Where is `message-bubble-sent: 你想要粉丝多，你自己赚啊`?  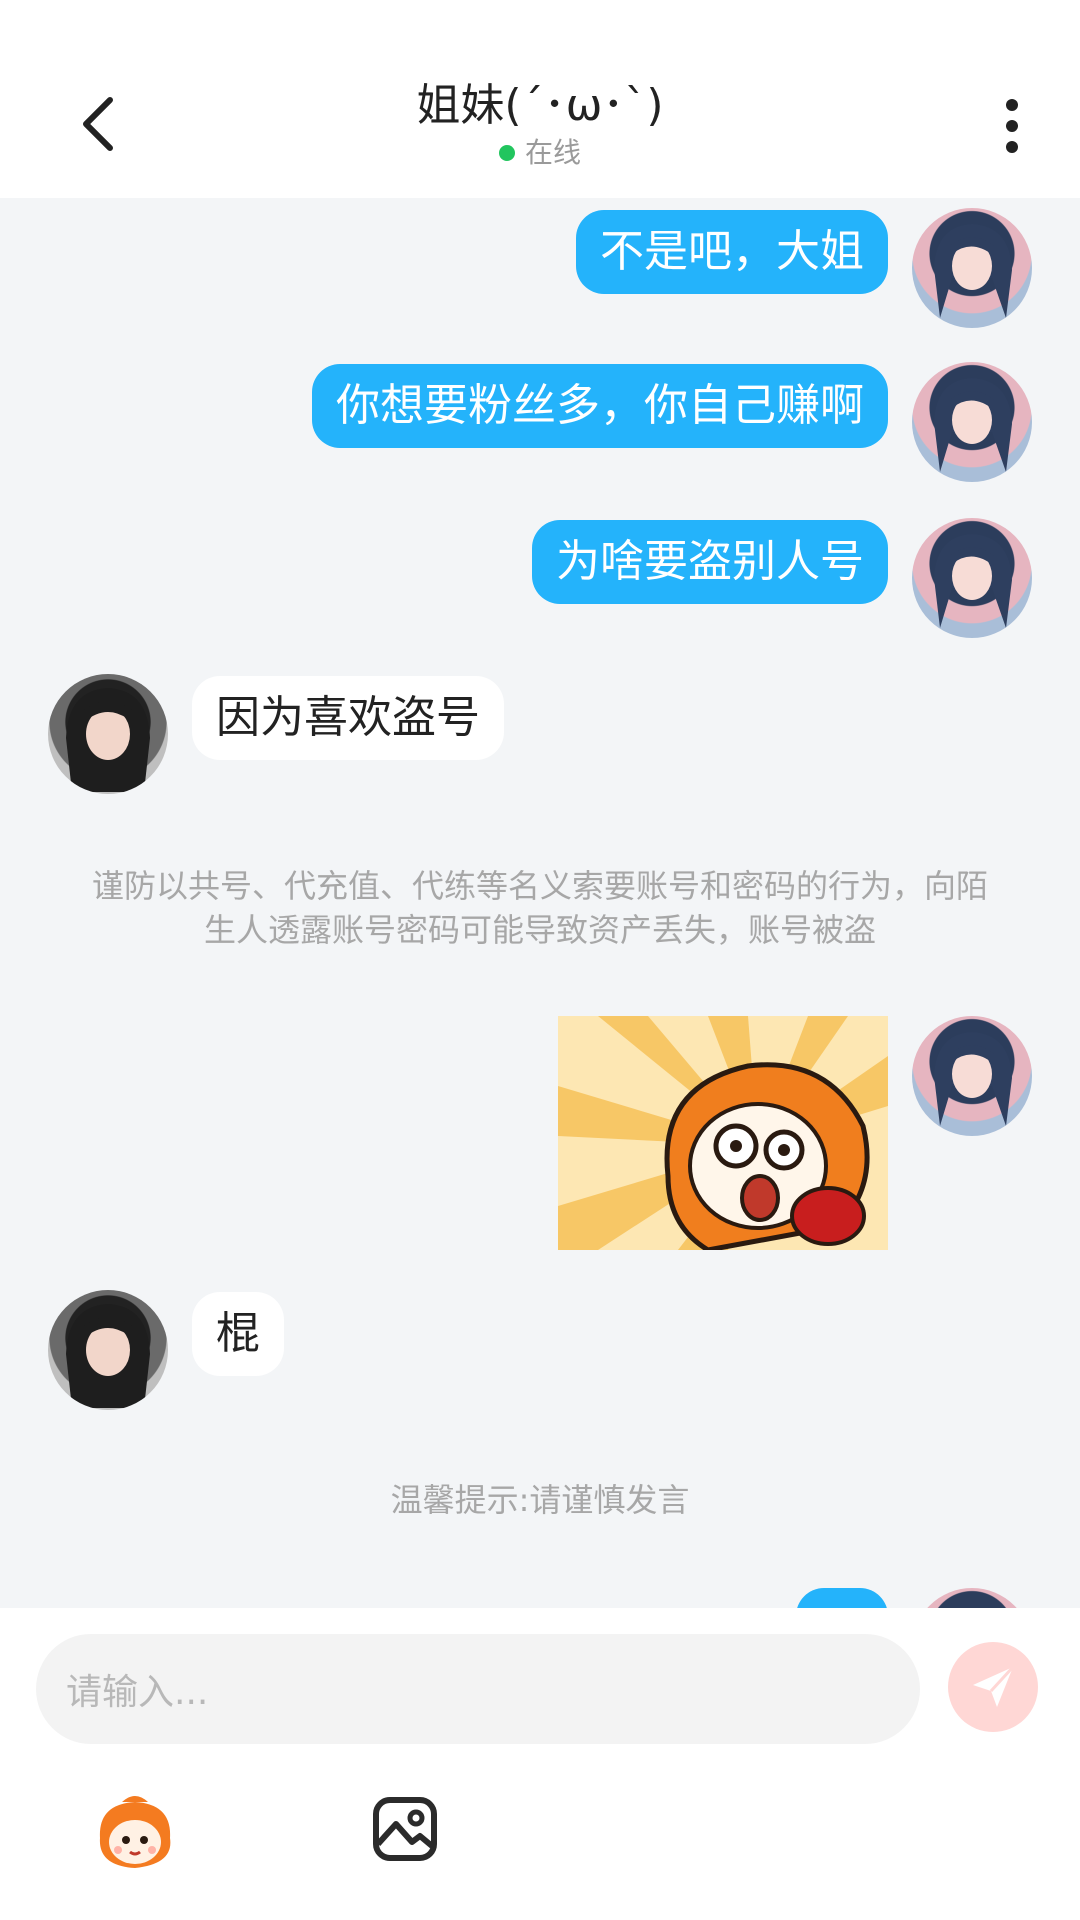 message-bubble-sent: 你想要粉丝多，你自己赚啊 is located at coordinates (600, 406).